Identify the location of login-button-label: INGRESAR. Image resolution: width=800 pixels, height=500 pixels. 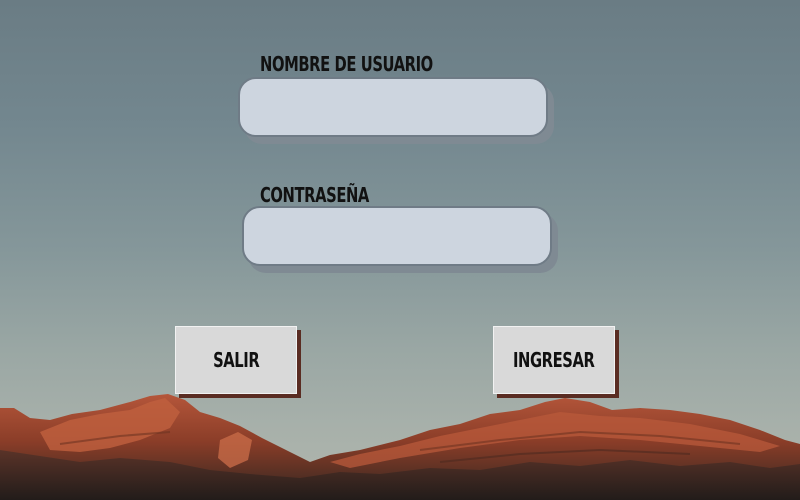
(554, 360).